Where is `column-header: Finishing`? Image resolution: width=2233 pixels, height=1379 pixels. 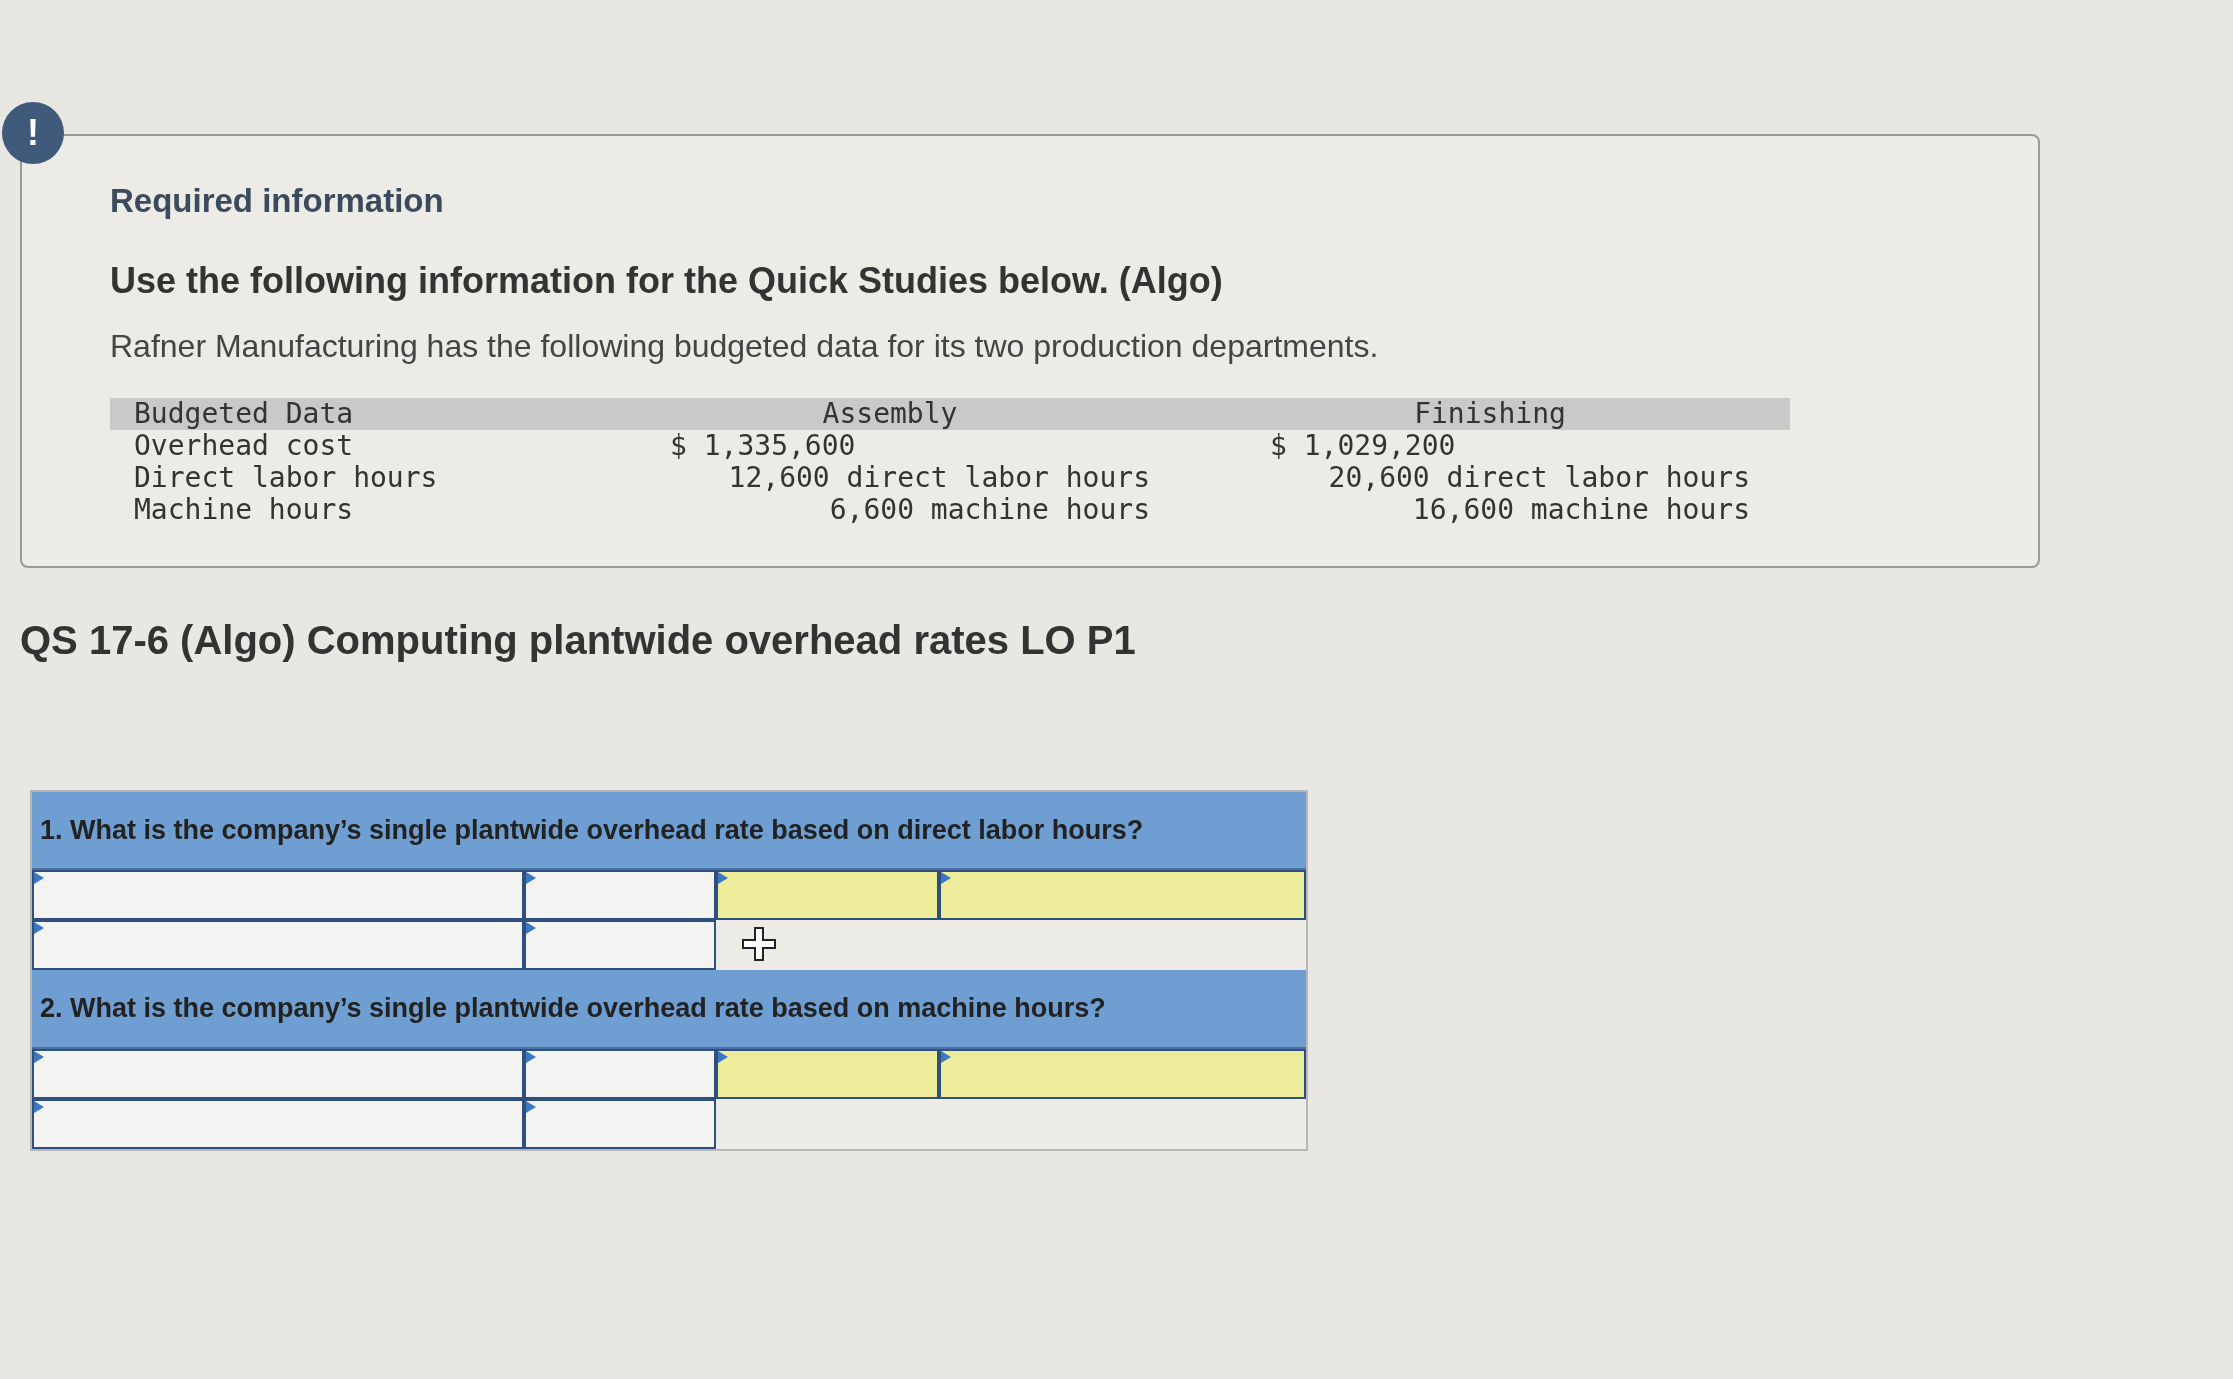
column-header: Finishing is located at coordinates (1490, 413).